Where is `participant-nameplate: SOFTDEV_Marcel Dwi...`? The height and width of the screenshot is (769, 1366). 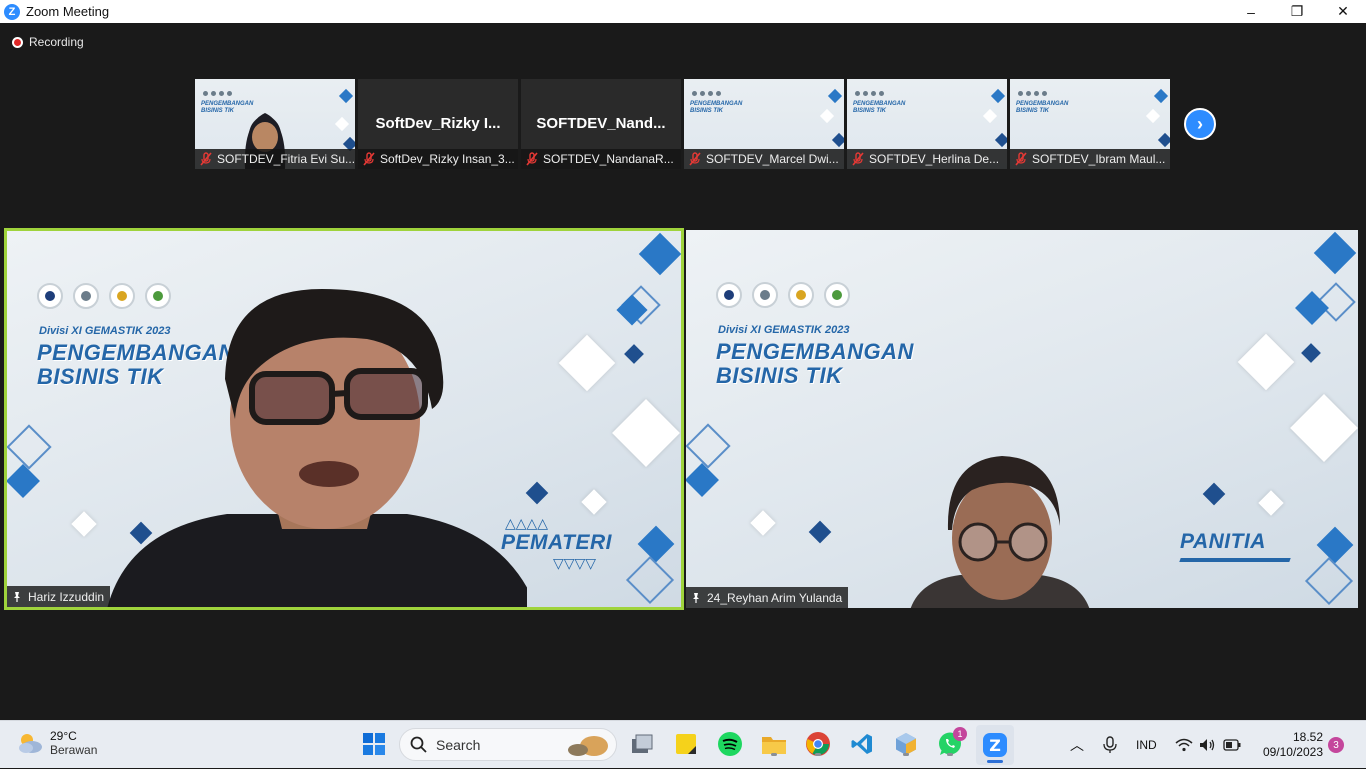 participant-nameplate: SOFTDEV_Marcel Dwi... is located at coordinates (764, 159).